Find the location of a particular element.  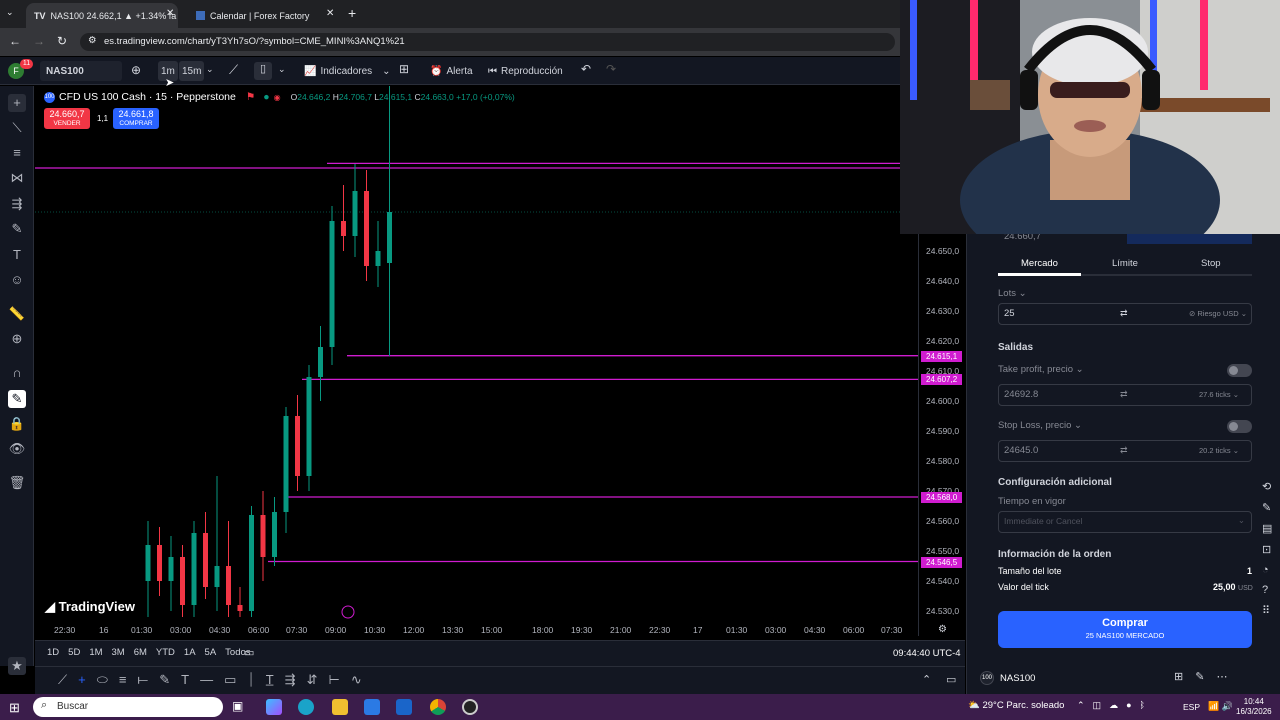

system-status-icons: 📶 🔊 is located at coordinates (1220, 706).